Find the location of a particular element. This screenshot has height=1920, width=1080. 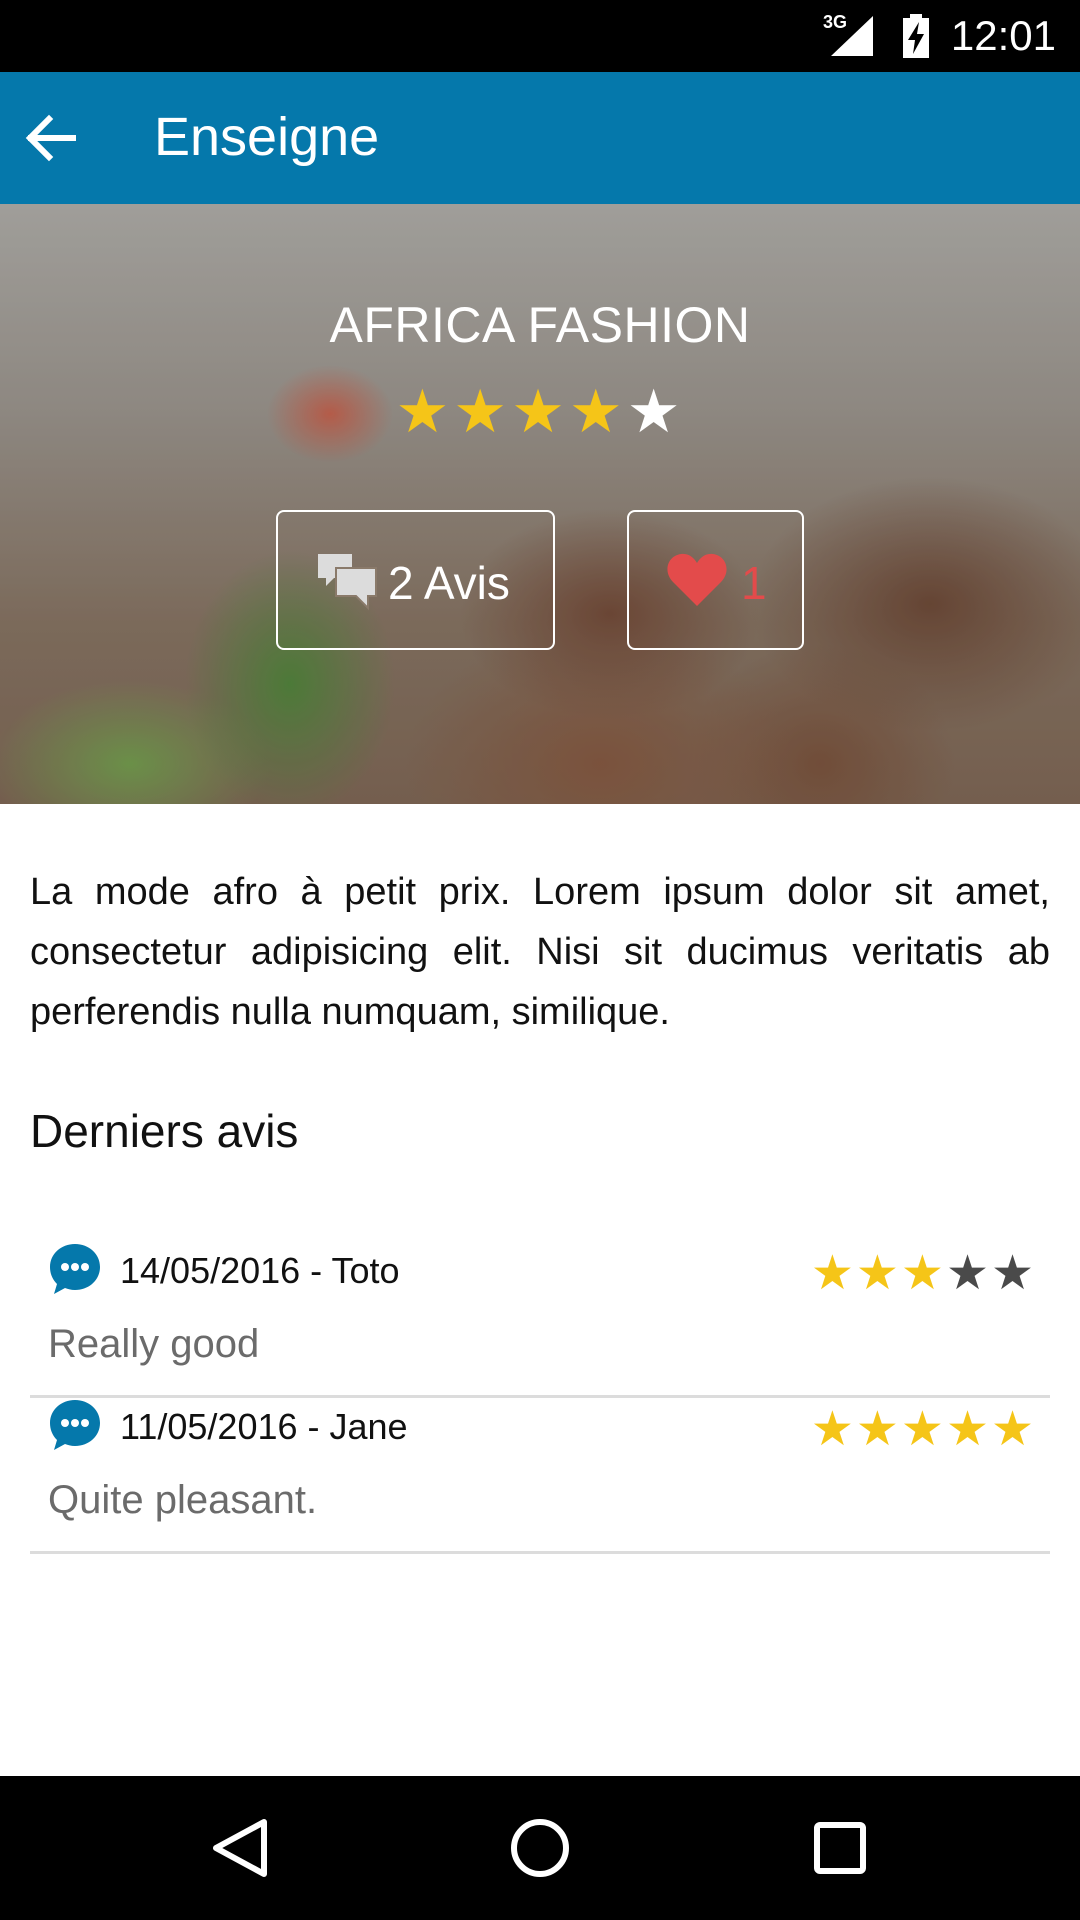

circle-home-icon is located at coordinates (540, 1848).